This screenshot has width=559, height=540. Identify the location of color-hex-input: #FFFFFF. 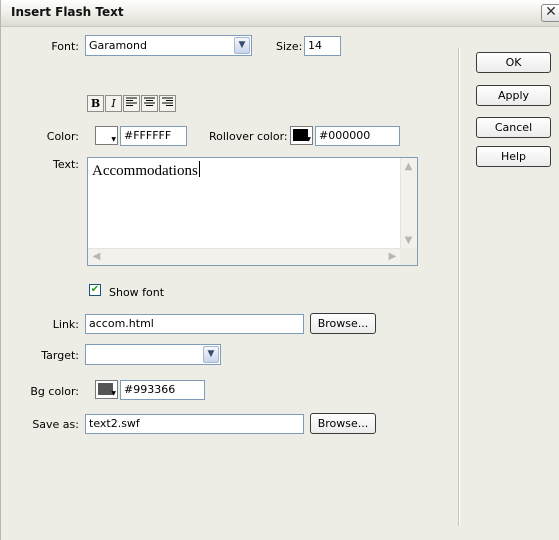
(153, 136).